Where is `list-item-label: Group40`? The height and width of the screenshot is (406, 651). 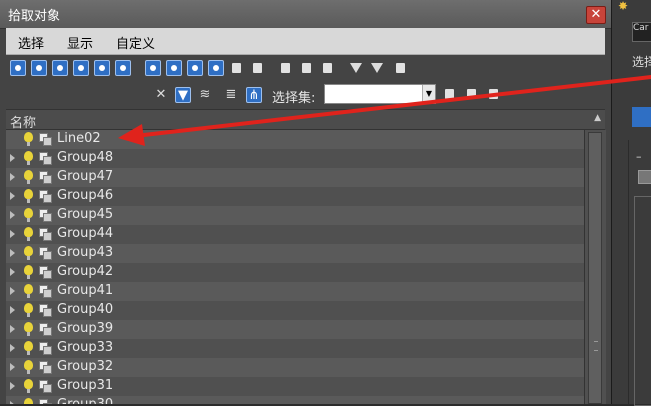
list-item-label: Group40 is located at coordinates (85, 309).